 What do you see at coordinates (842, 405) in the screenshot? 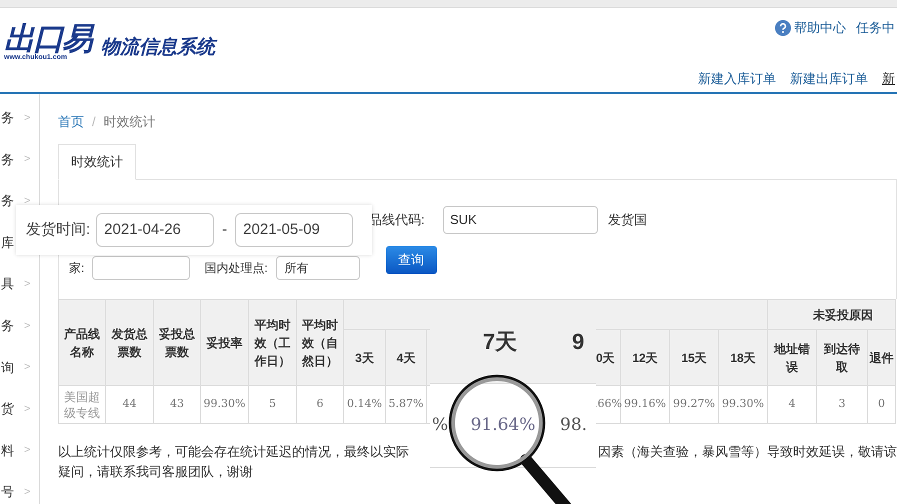
I see `table-cell: 3` at bounding box center [842, 405].